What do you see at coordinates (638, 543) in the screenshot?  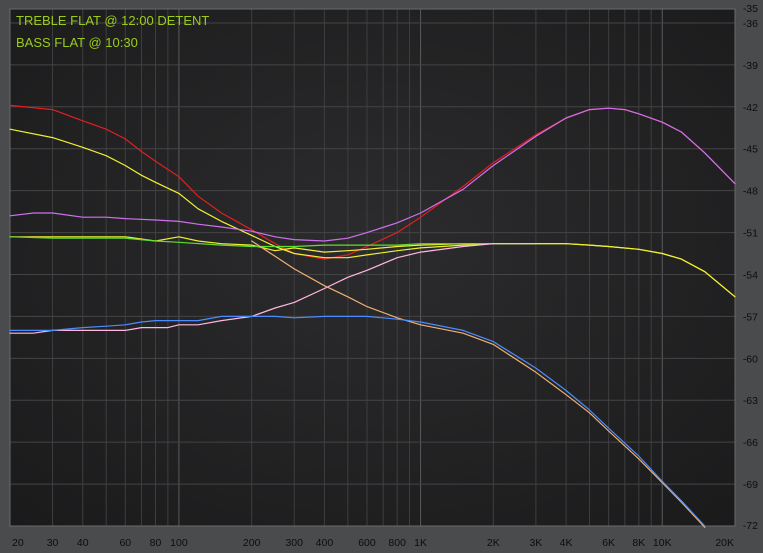 I see `x-tick-label: 8K` at bounding box center [638, 543].